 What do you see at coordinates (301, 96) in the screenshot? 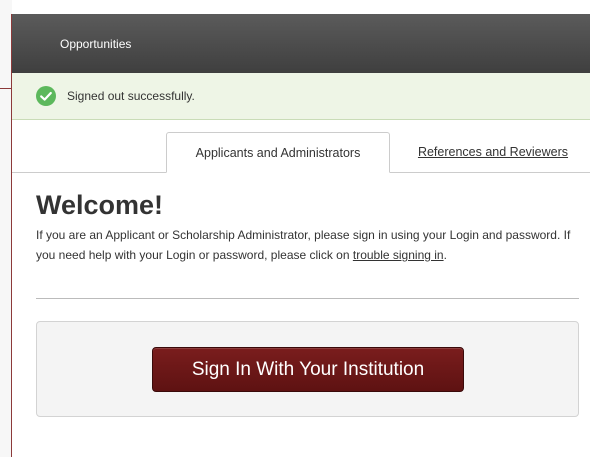
I see `success-alert: Signed out successfully.` at bounding box center [301, 96].